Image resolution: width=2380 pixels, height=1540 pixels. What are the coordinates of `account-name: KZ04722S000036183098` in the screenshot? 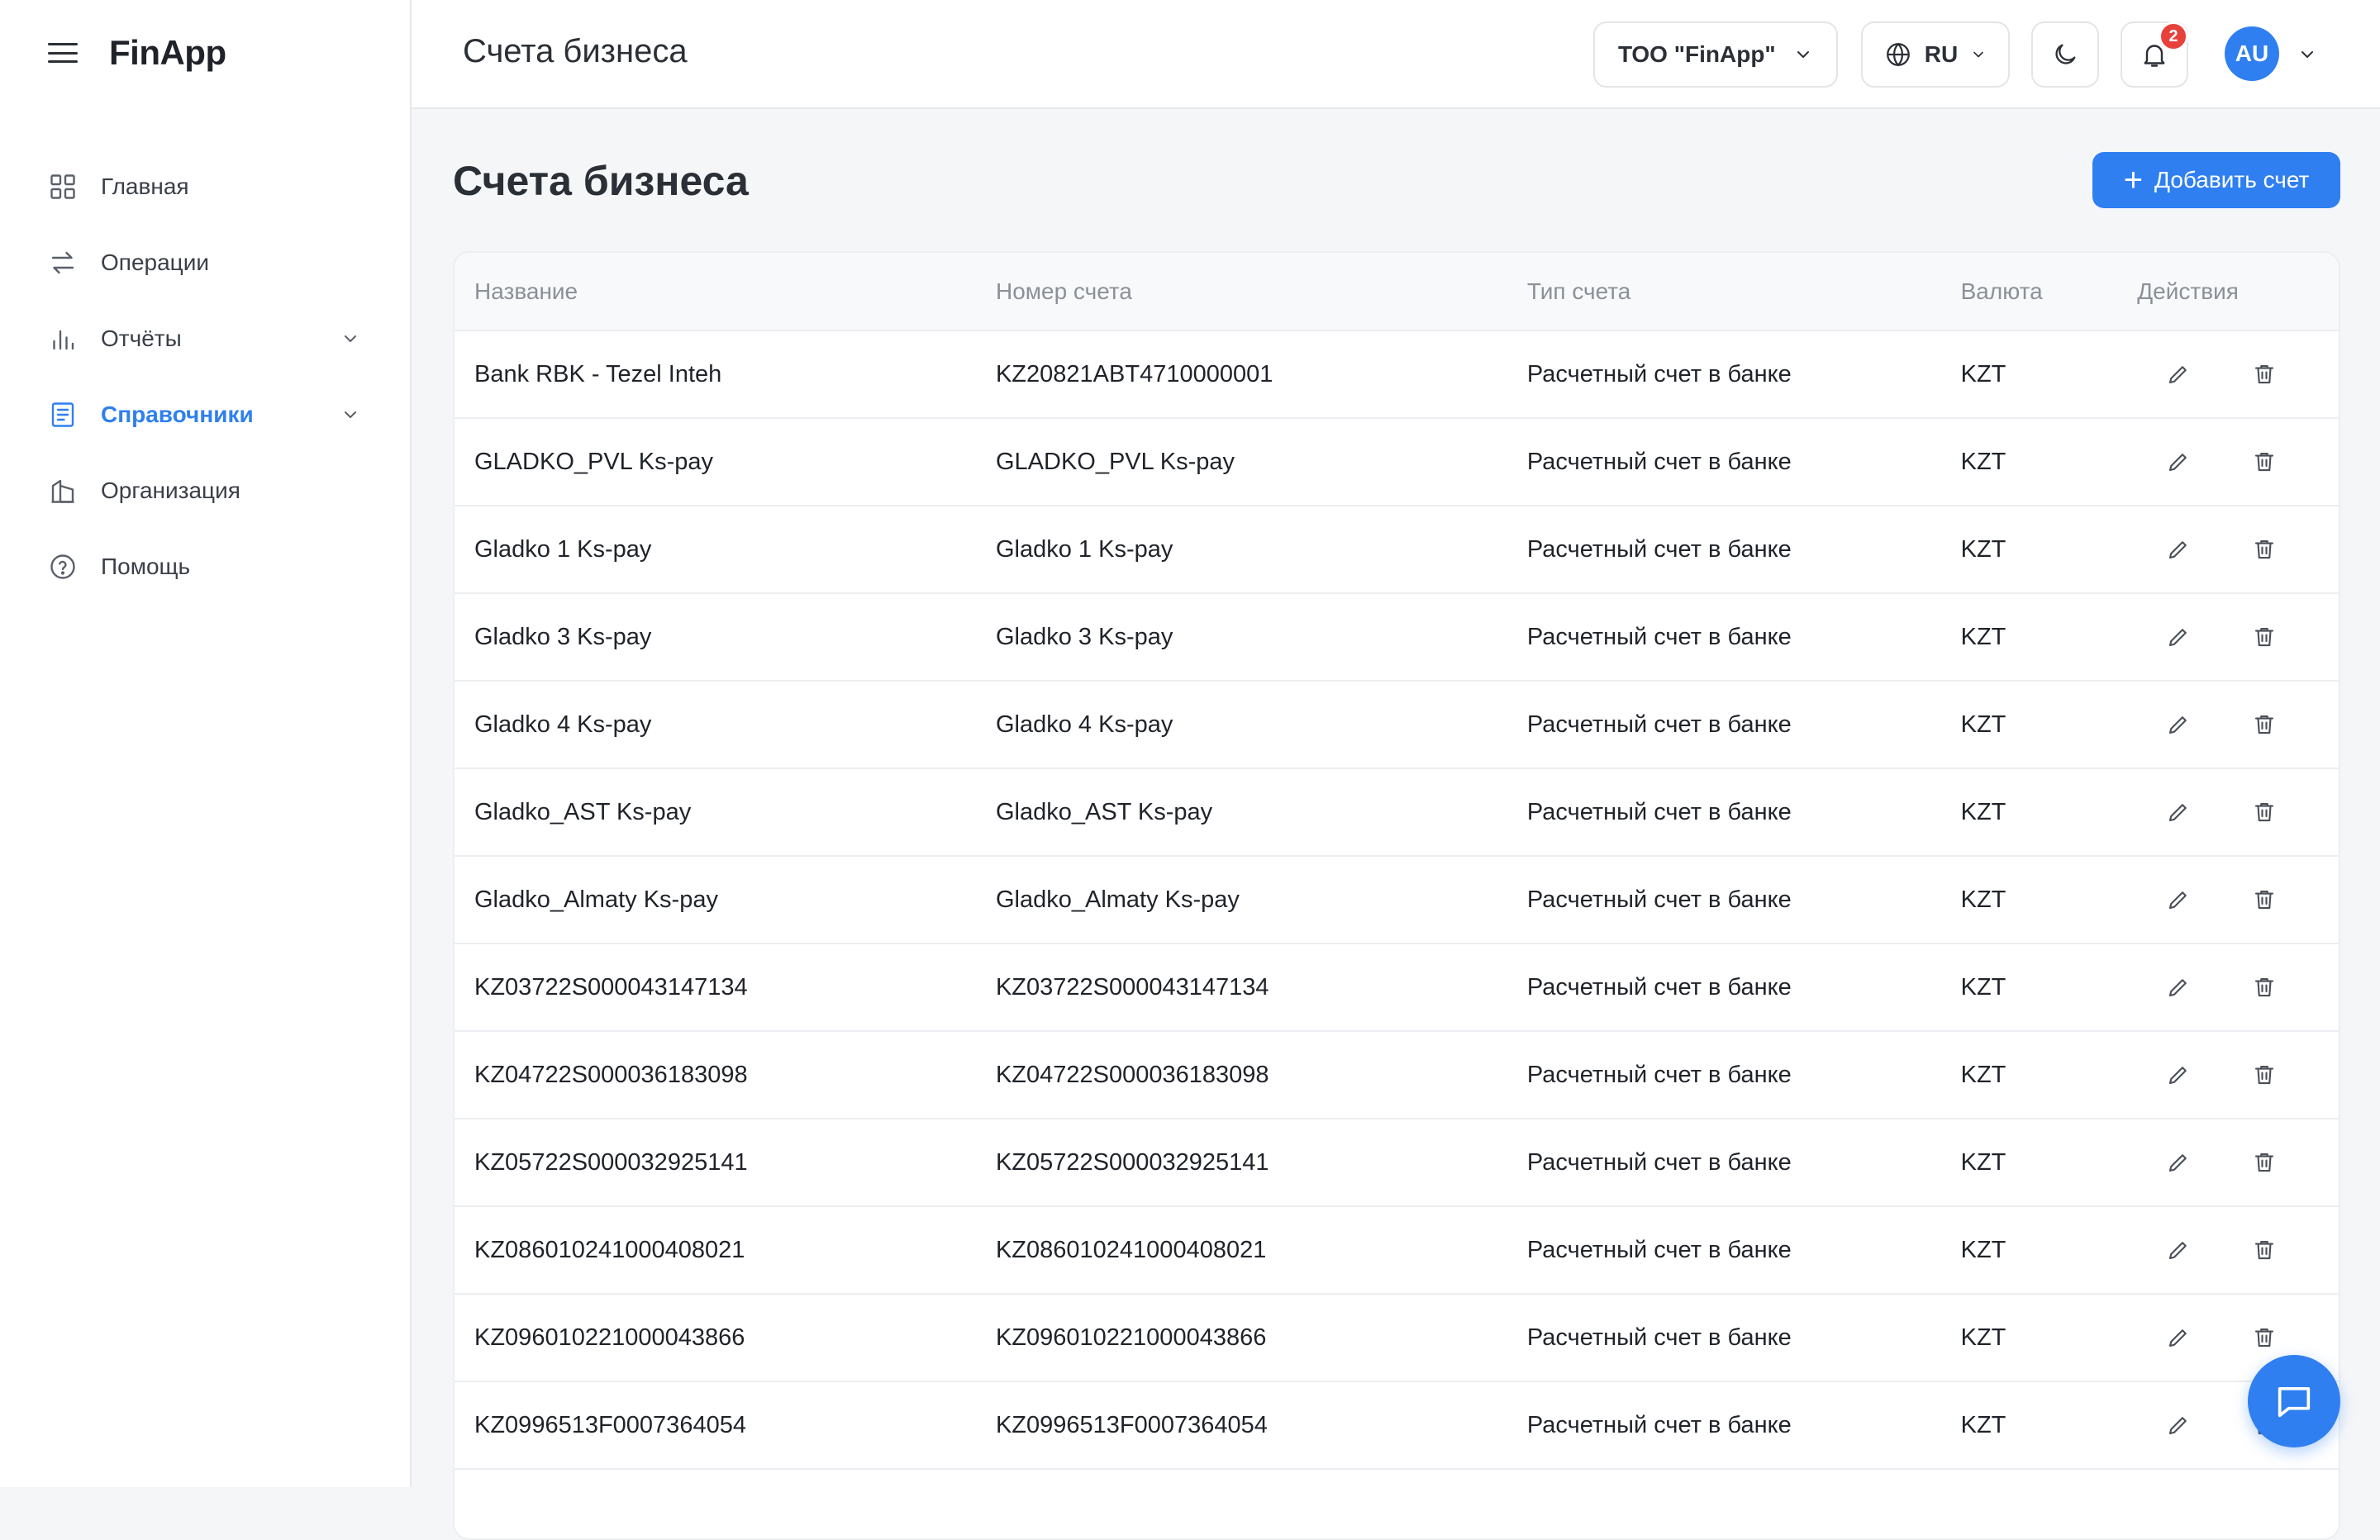 It's located at (725, 1075).